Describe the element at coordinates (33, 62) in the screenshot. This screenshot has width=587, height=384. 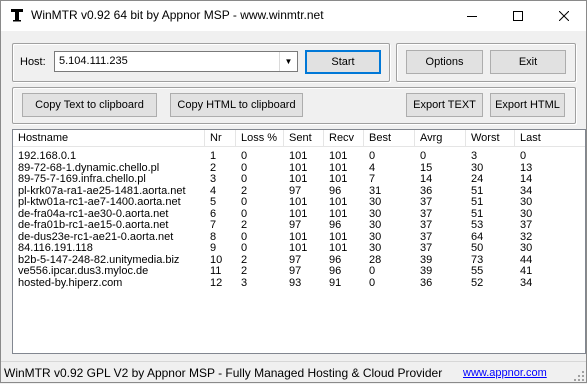
I see `host-label: Host:` at that location.